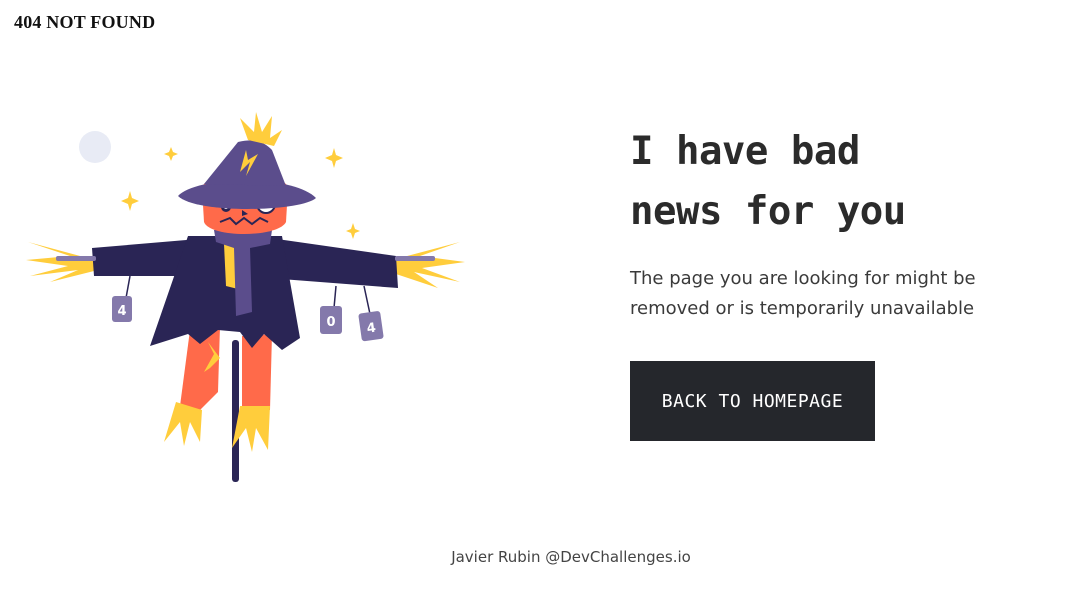 The image size is (1069, 591). Describe the element at coordinates (840, 182) in the screenshot. I see `headline: I have bad news for you` at that location.